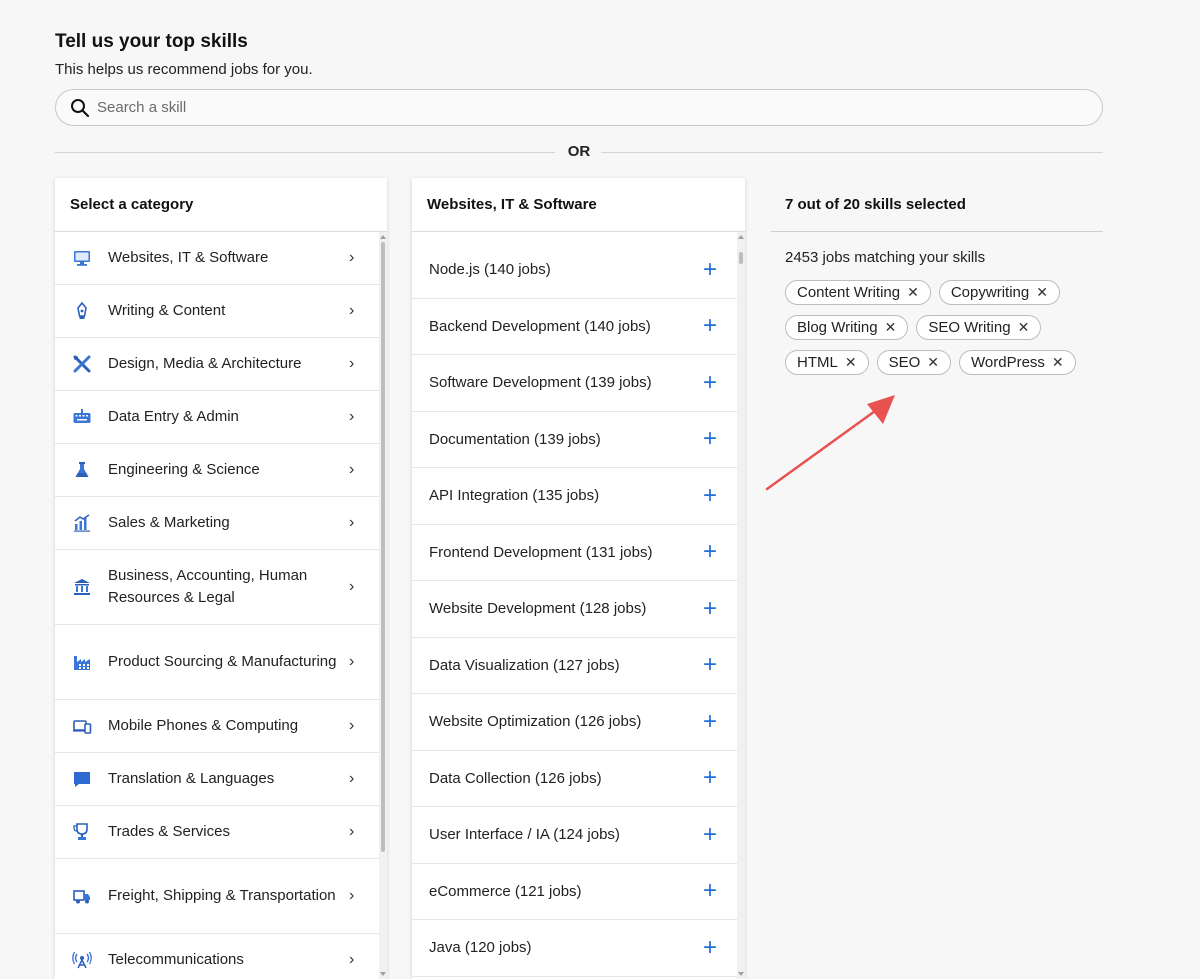 This screenshot has width=1200, height=979. Describe the element at coordinates (837, 327) in the screenshot. I see `chip-label: Blog Writing` at that location.